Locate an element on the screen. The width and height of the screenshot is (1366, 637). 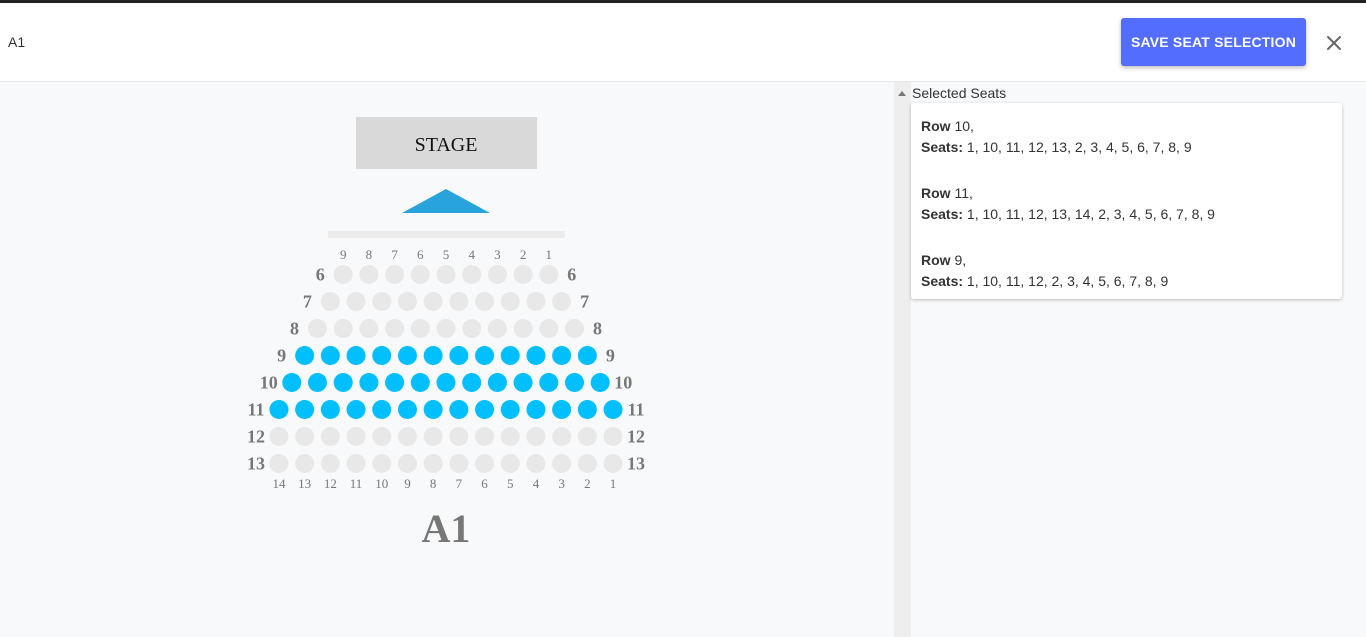
selected-seats-toggle: Selected Seats is located at coordinates (952, 93).